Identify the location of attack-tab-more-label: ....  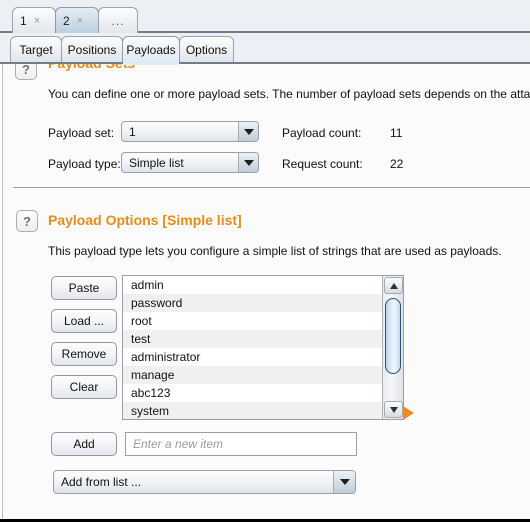
(118, 20).